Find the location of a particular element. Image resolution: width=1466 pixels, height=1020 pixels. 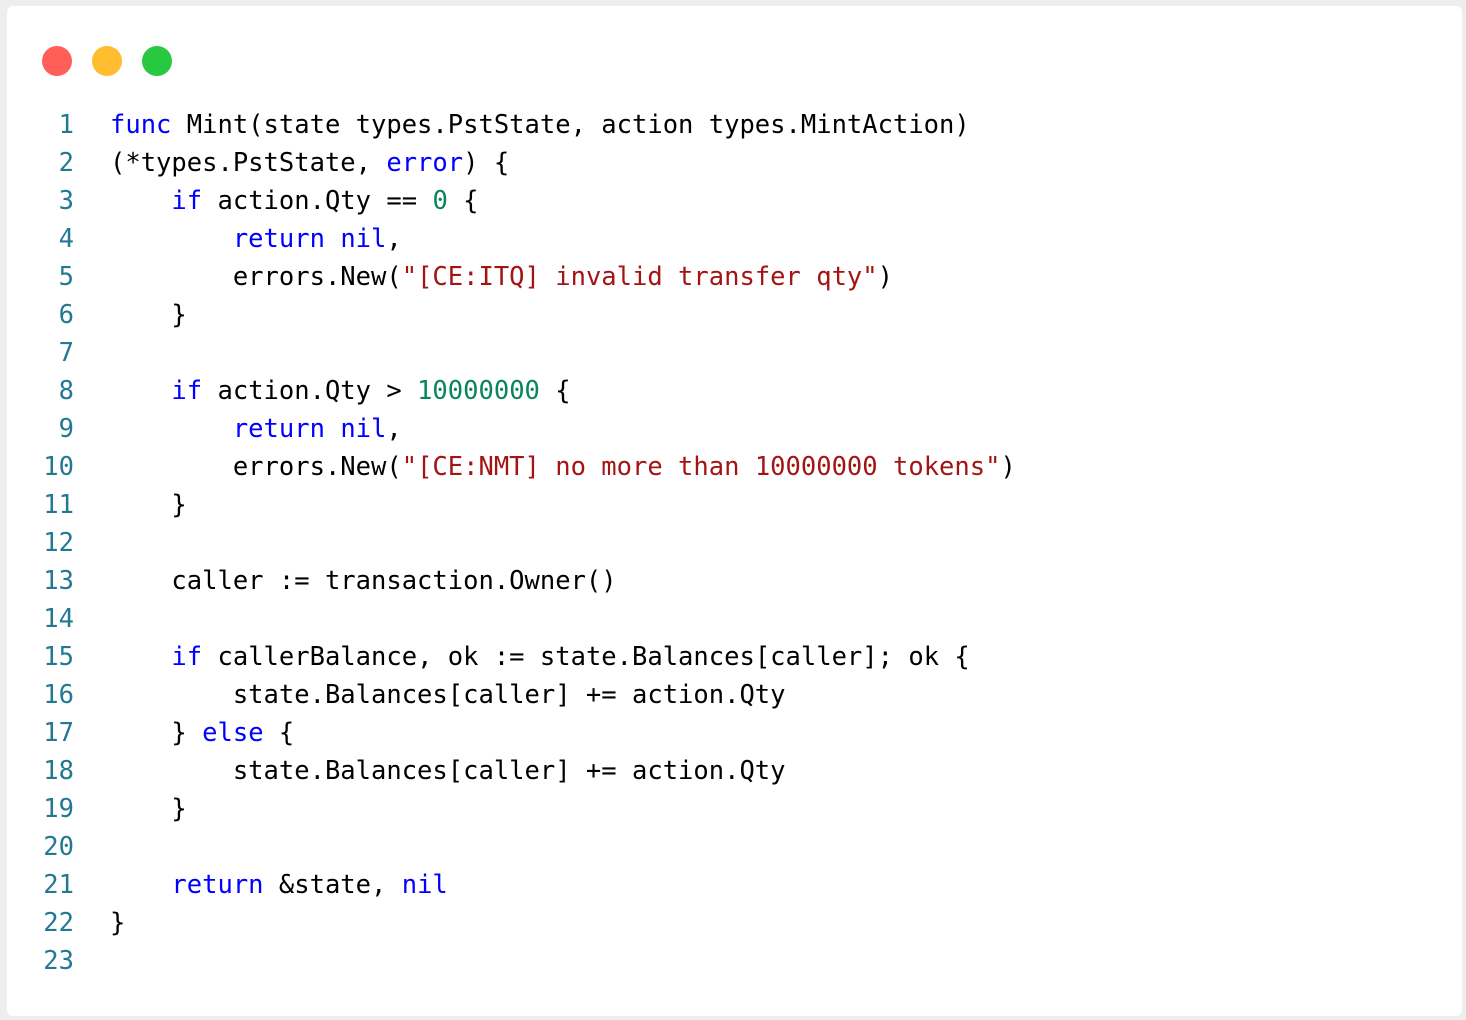

code-token-plain: , is located at coordinates (394, 239).